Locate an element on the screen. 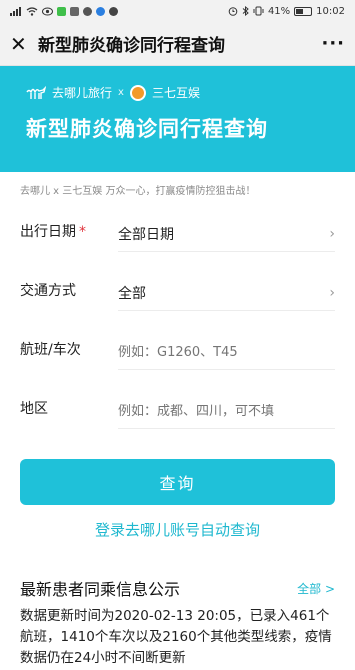 The image size is (355, 670). banner-title: 新型肺炎确诊同行程查询 is located at coordinates (147, 129).